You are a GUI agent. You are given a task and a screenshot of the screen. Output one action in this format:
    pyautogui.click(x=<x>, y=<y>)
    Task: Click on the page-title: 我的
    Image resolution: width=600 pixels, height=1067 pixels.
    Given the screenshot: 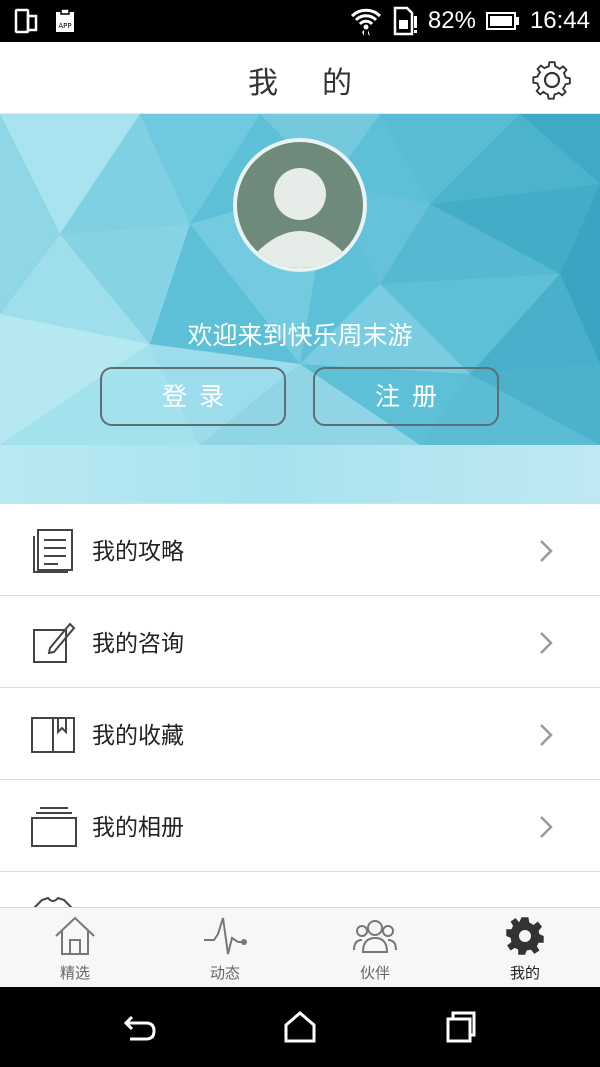 What is the action you would take?
    pyautogui.click(x=322, y=83)
    